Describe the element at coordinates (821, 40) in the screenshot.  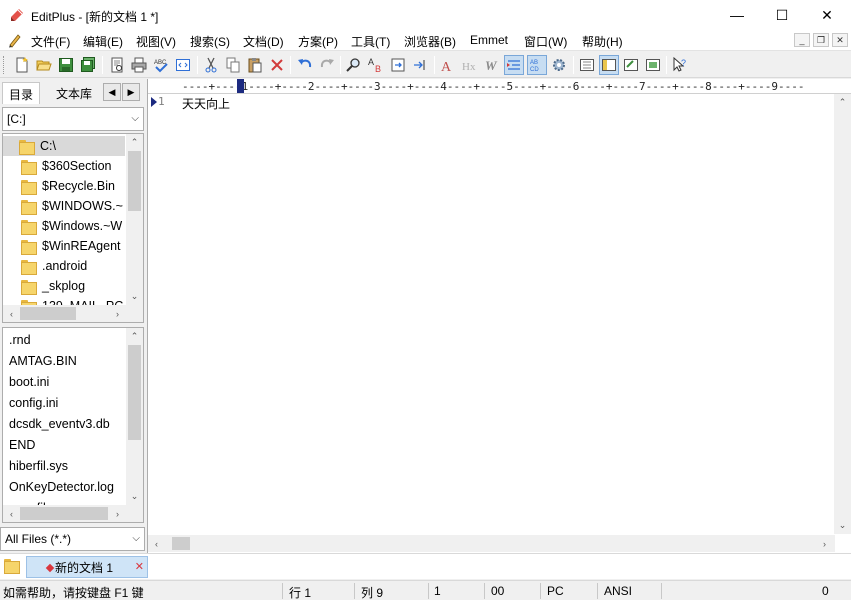
I see `mdi-restore-button: ❐` at that location.